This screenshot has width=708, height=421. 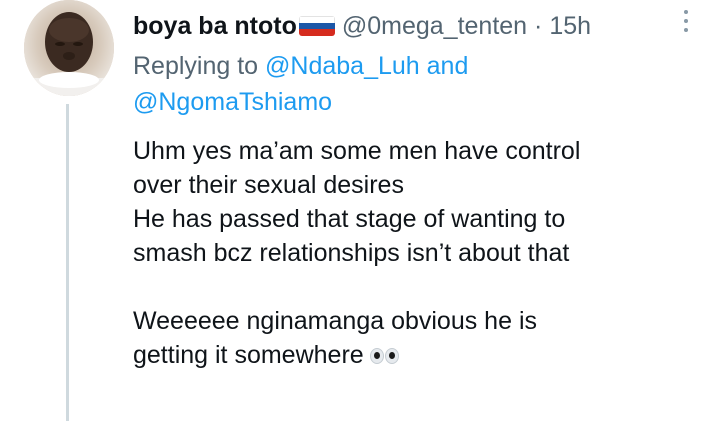 What do you see at coordinates (67, 262) in the screenshot?
I see `thread-line` at bounding box center [67, 262].